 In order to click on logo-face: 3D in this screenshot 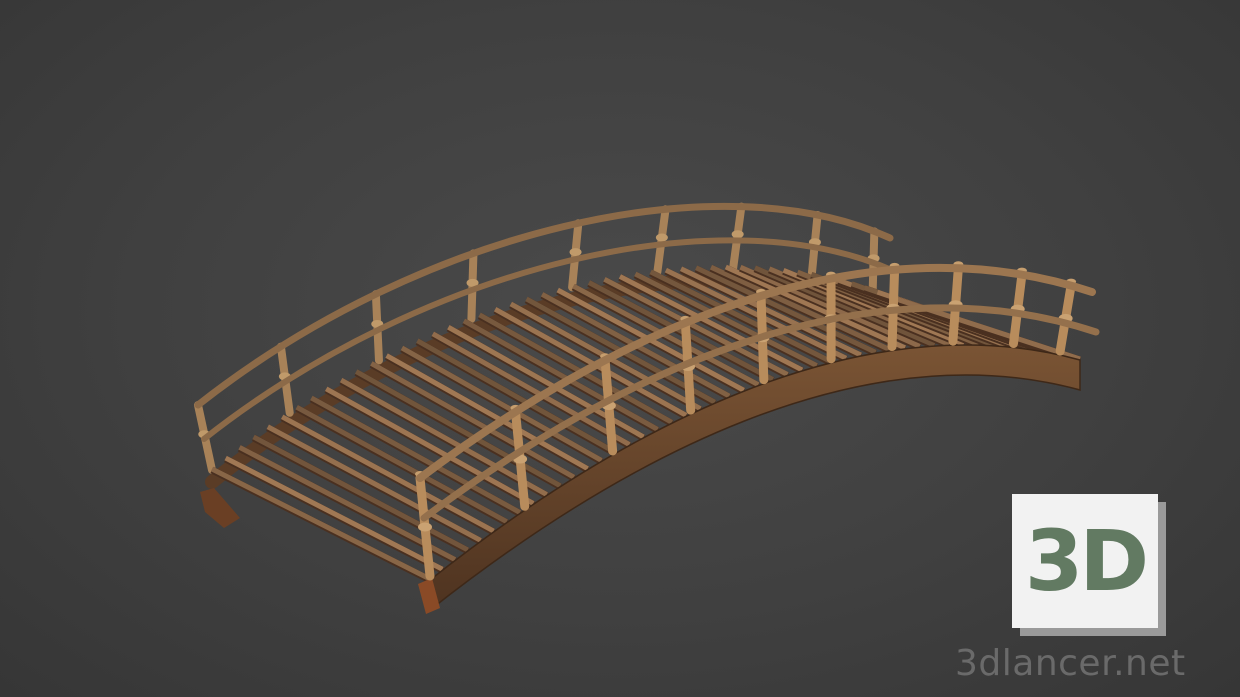, I will do `click(1085, 561)`.